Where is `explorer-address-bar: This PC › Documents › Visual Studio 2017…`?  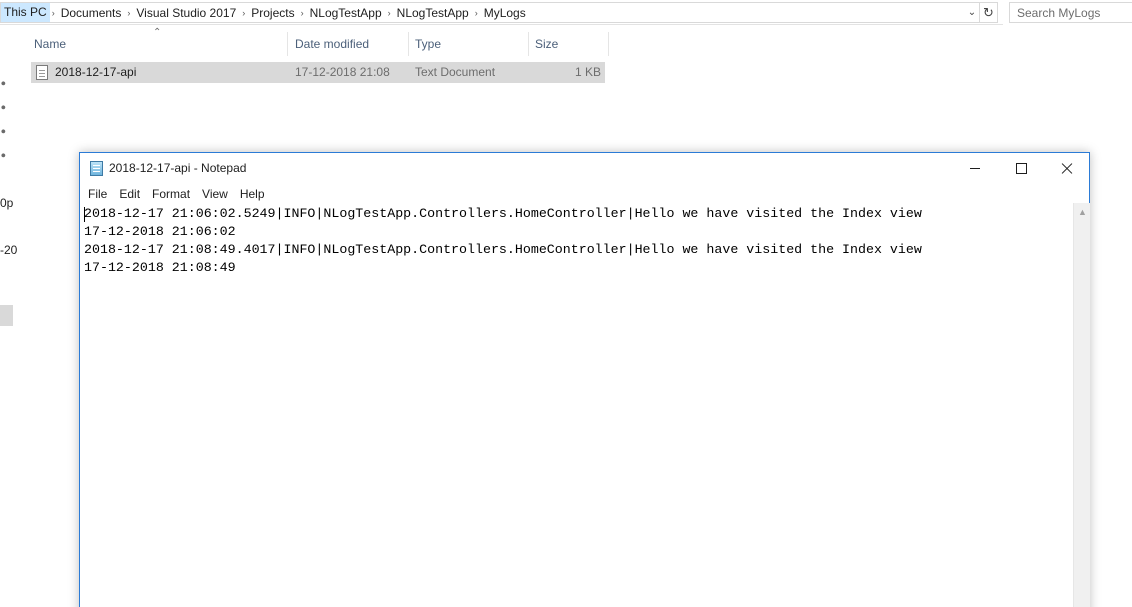
explorer-address-bar: This PC › Documents › Visual Studio 2017… is located at coordinates (501, 12).